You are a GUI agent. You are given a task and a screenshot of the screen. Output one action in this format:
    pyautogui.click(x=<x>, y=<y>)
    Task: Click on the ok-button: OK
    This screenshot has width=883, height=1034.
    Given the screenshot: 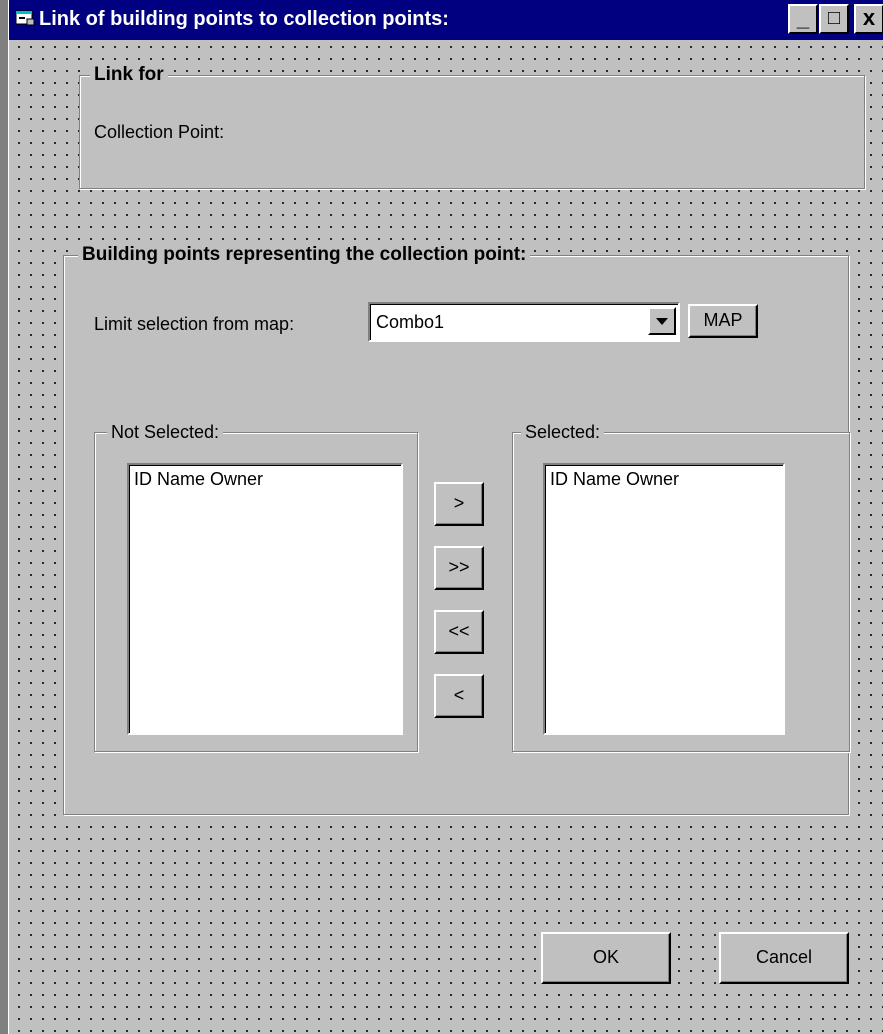 What is the action you would take?
    pyautogui.click(x=606, y=958)
    